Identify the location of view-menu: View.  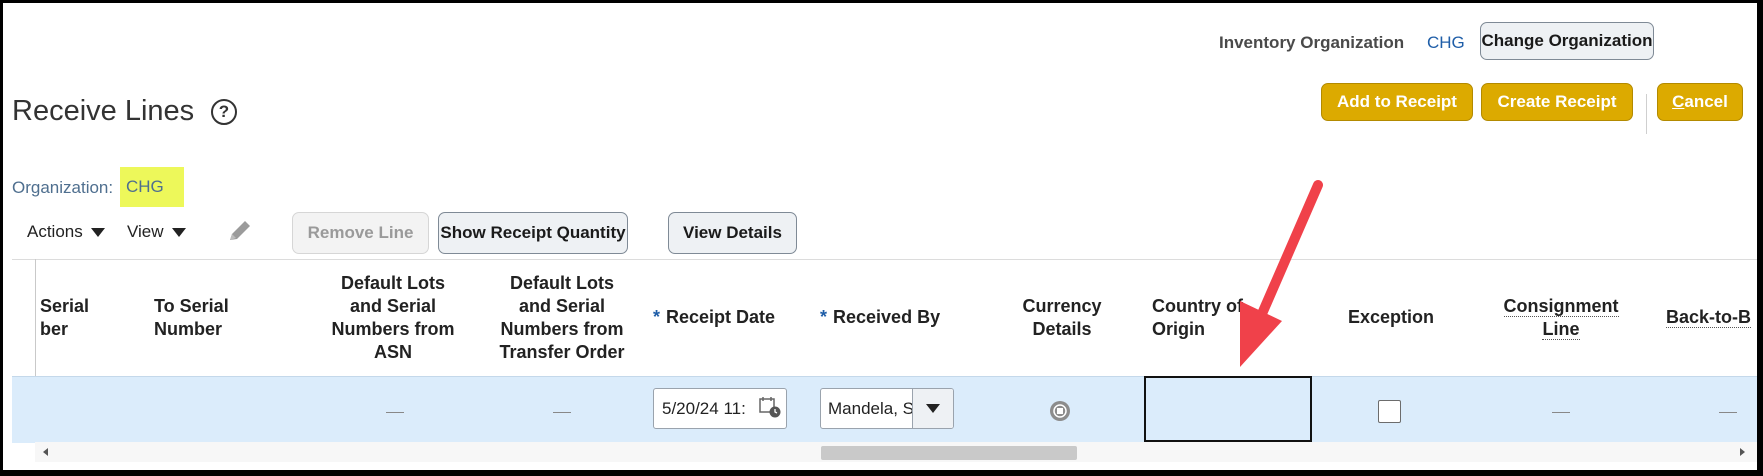
(156, 232).